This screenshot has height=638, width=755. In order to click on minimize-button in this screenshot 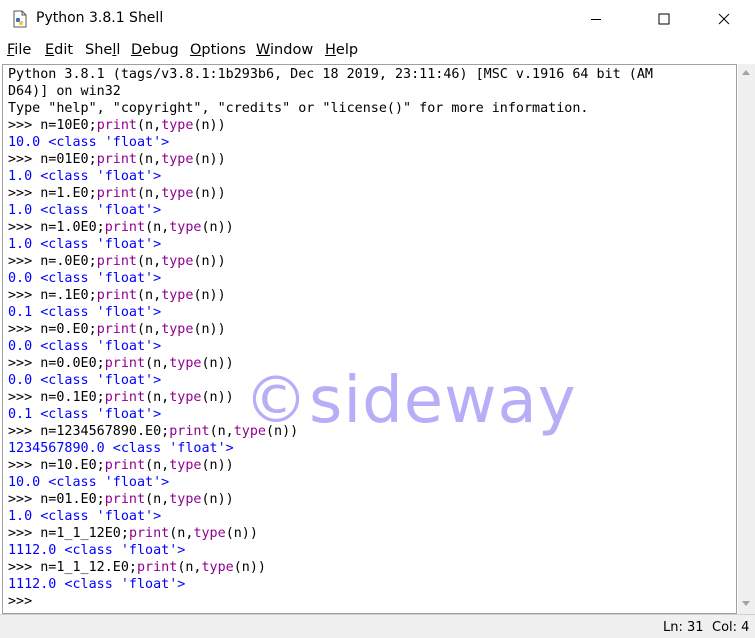, I will do `click(596, 19)`.